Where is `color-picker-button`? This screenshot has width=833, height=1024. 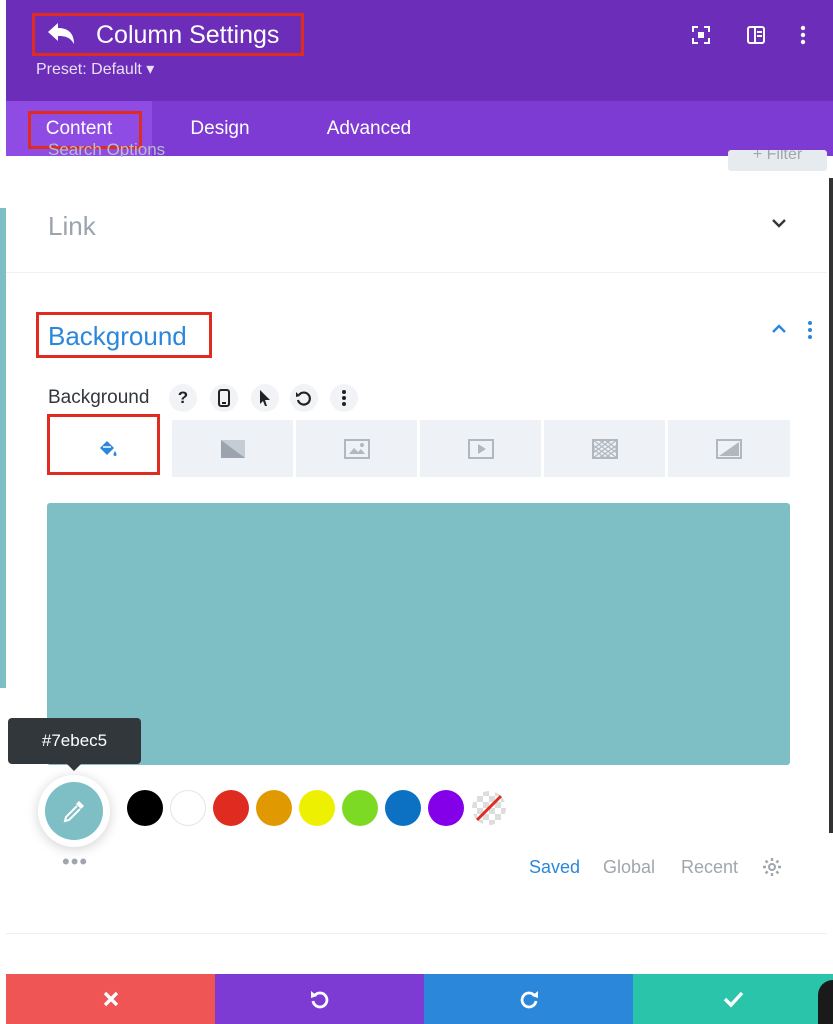 color-picker-button is located at coordinates (74, 811).